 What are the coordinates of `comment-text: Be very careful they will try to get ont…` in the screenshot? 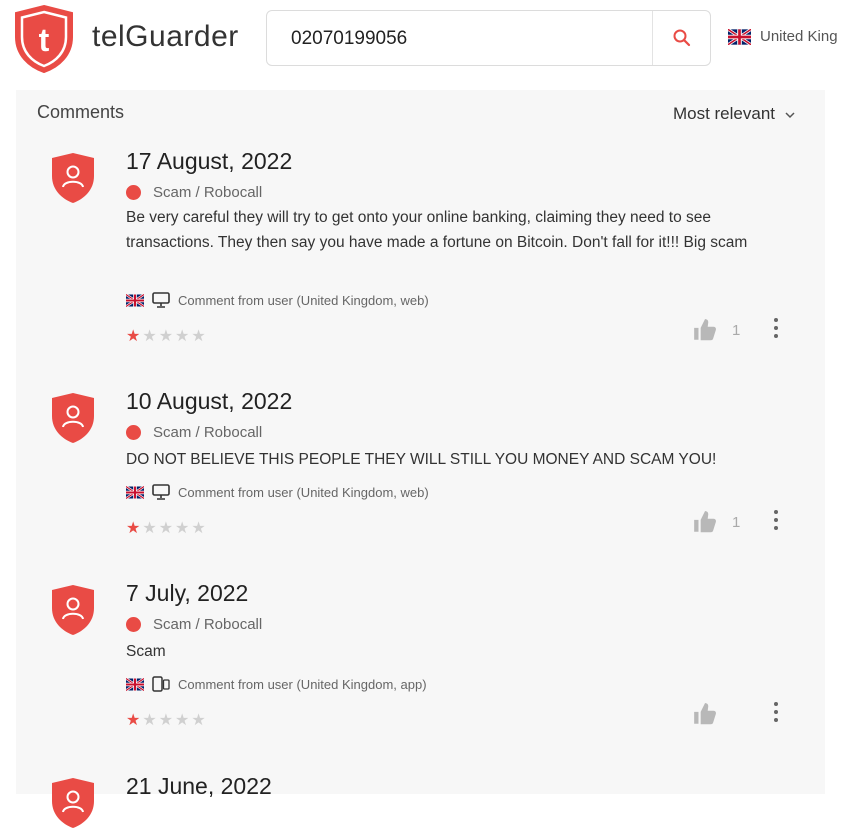 It's located at (437, 230).